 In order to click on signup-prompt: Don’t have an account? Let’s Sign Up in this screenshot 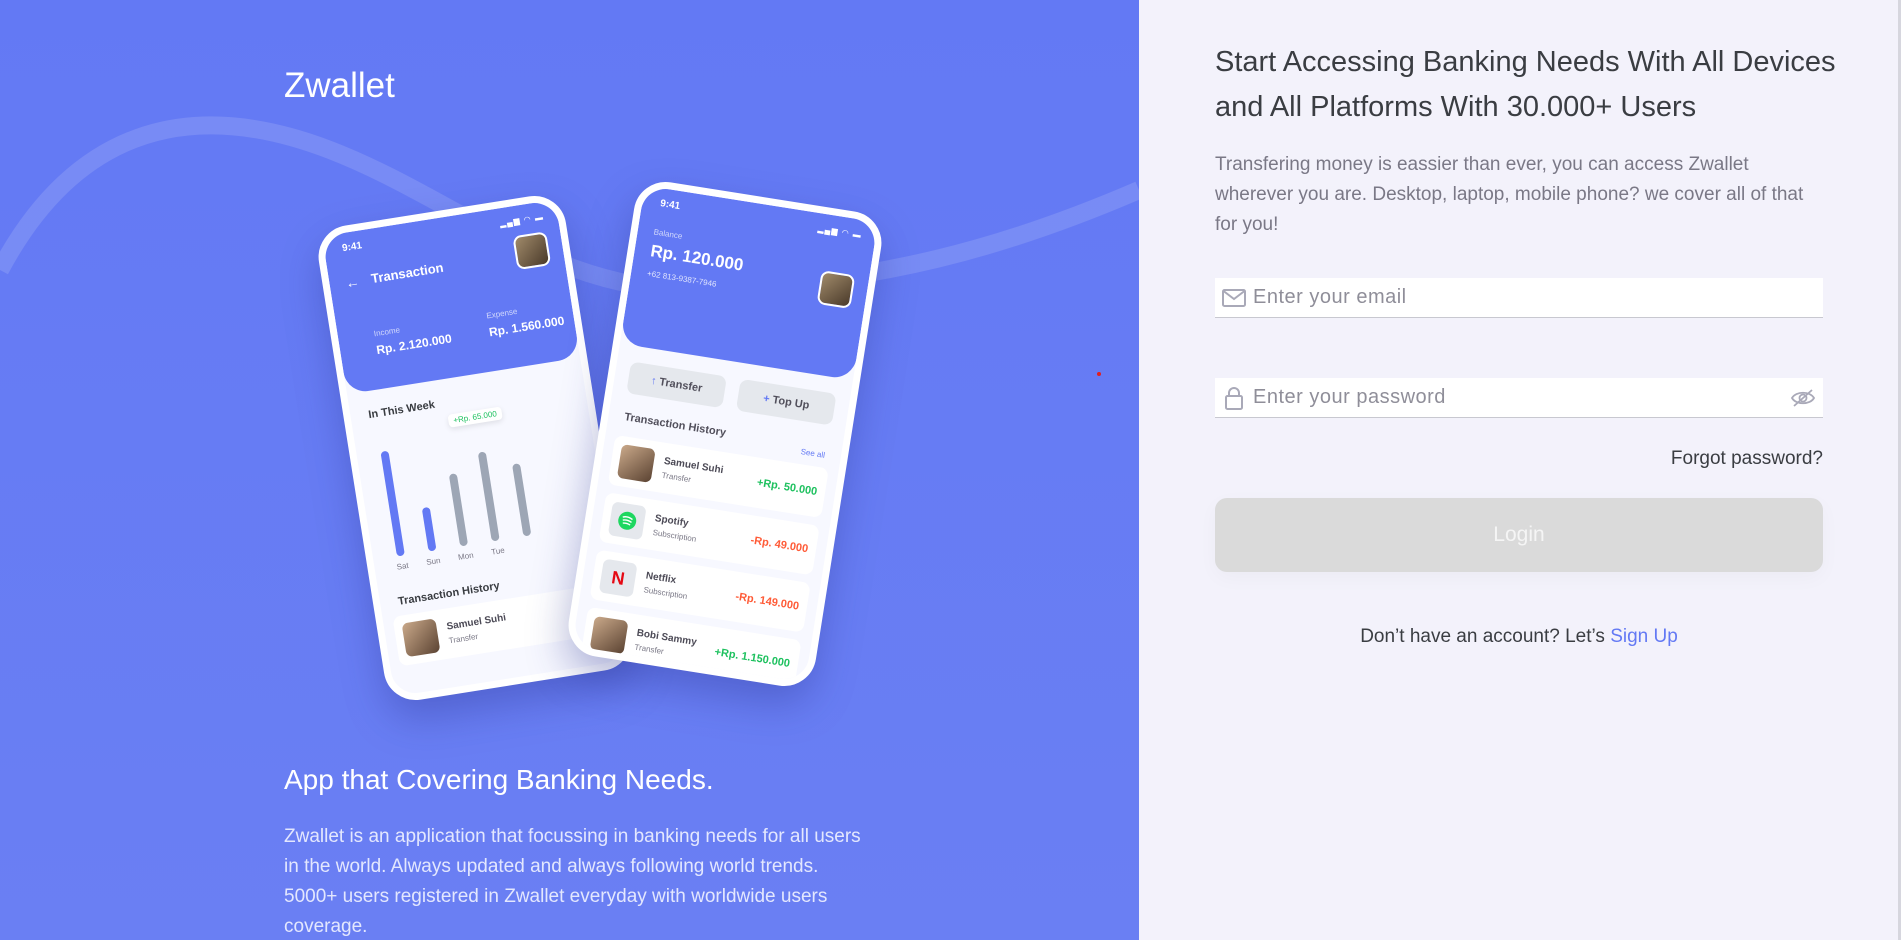, I will do `click(1519, 637)`.